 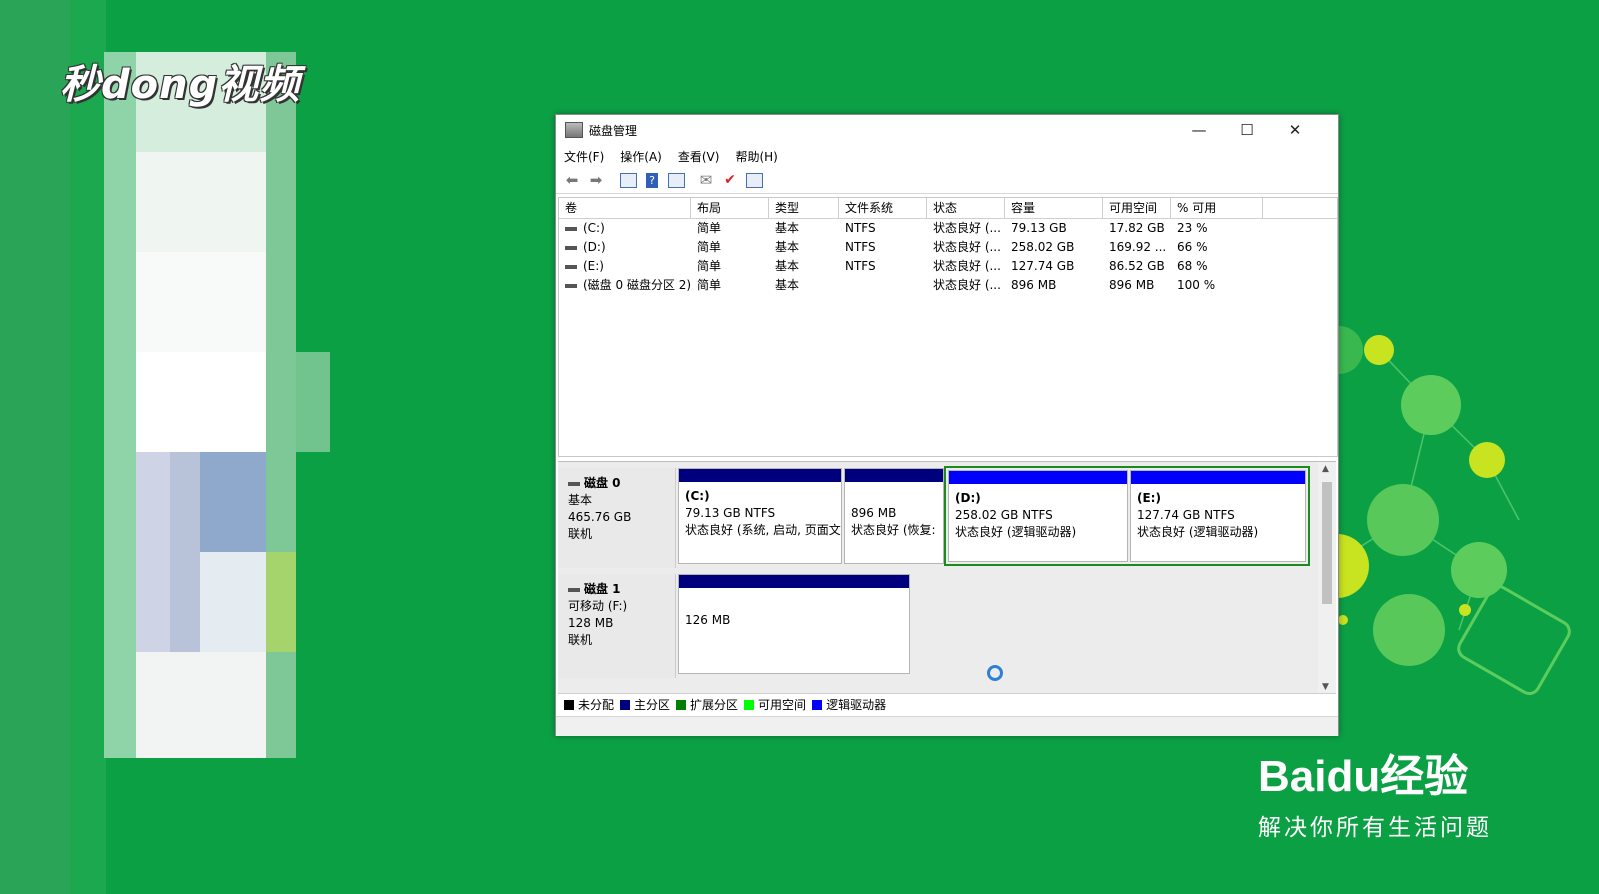 I want to click on col-volume: 卷, so click(x=625, y=208).